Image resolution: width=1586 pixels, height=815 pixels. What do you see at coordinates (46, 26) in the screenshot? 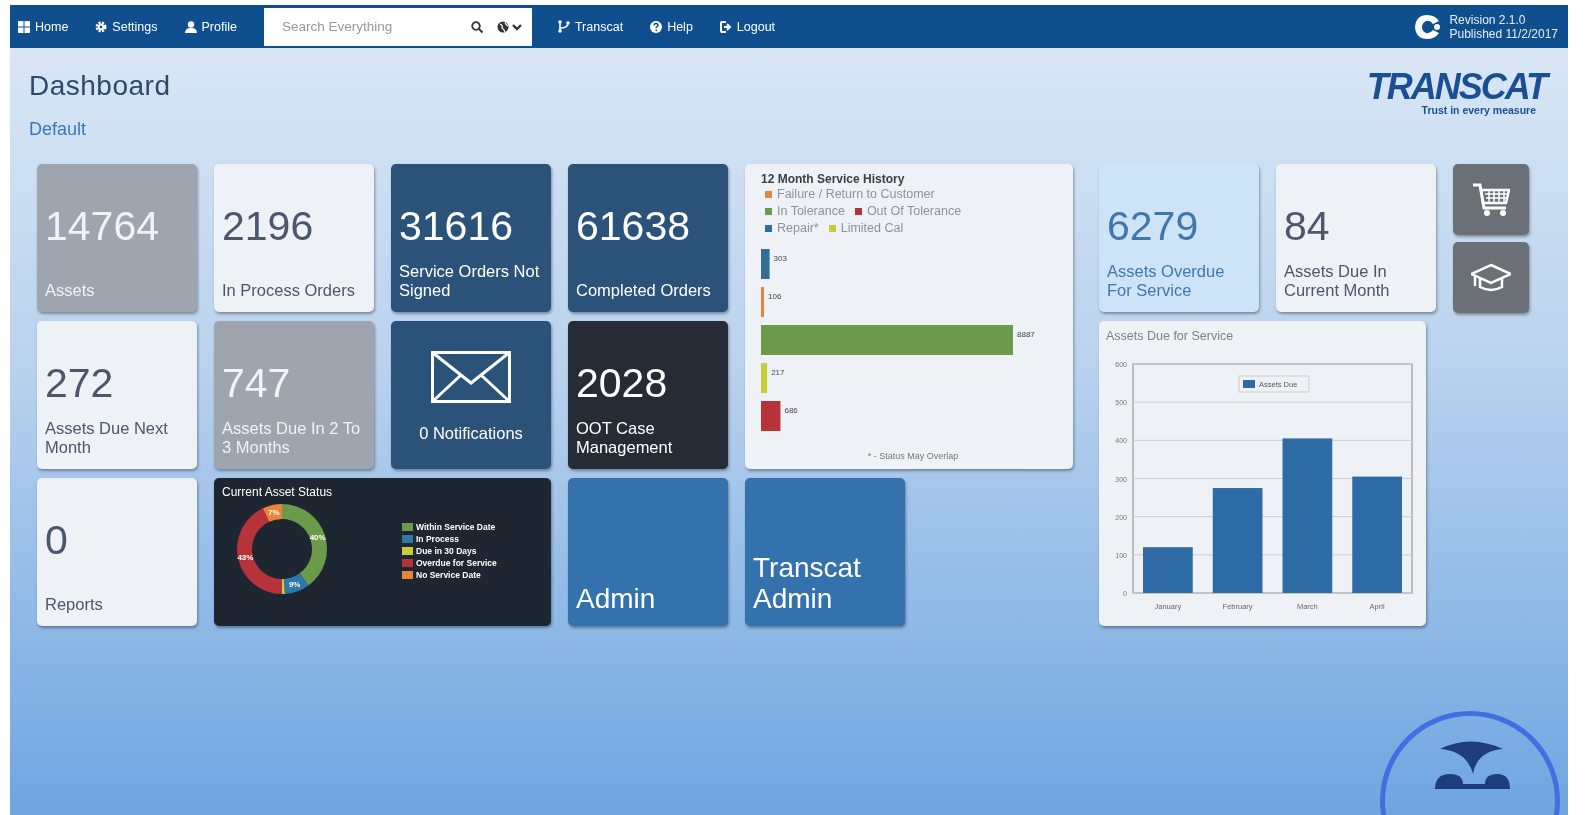
I see `nav-link: Home` at bounding box center [46, 26].